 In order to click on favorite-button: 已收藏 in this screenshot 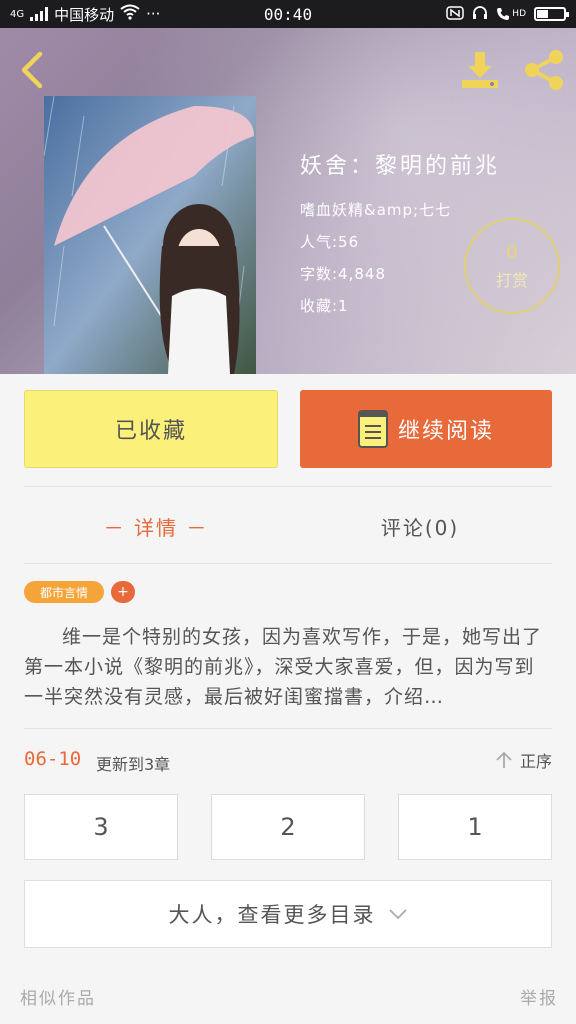, I will do `click(151, 429)`.